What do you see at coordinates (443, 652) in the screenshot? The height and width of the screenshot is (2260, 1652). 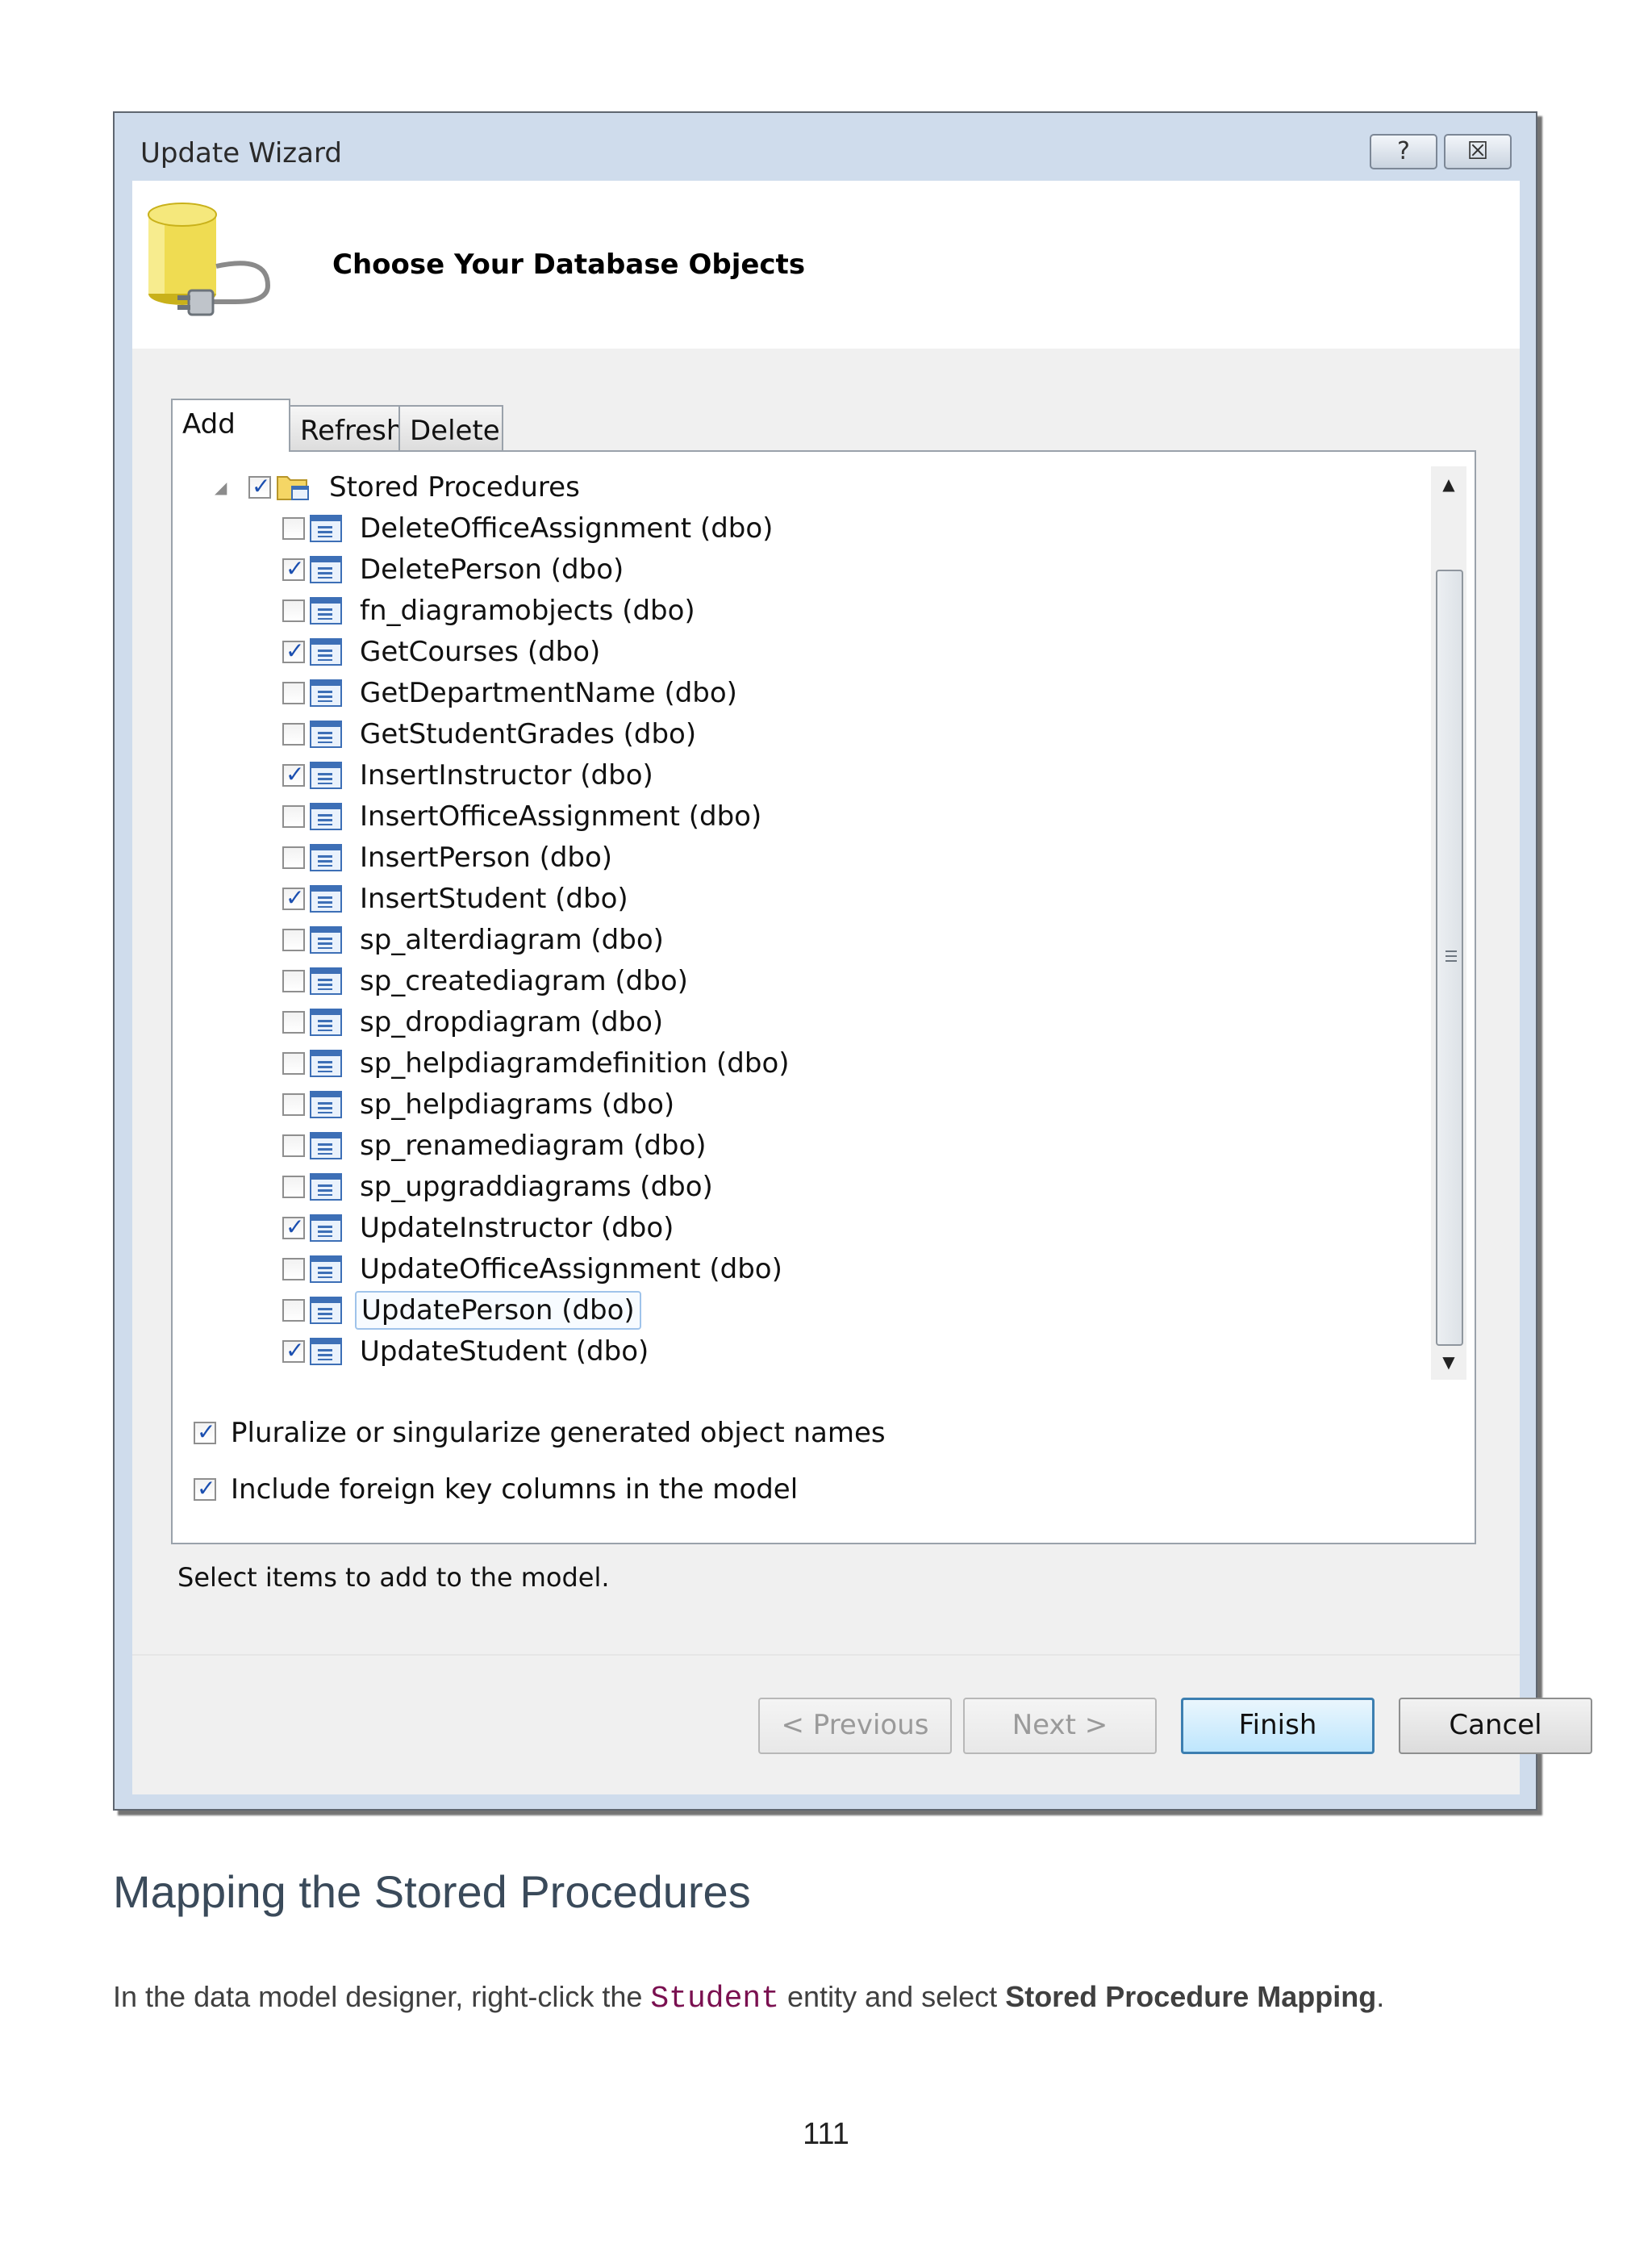 I see `tree-item: GetCourses (dbo)` at bounding box center [443, 652].